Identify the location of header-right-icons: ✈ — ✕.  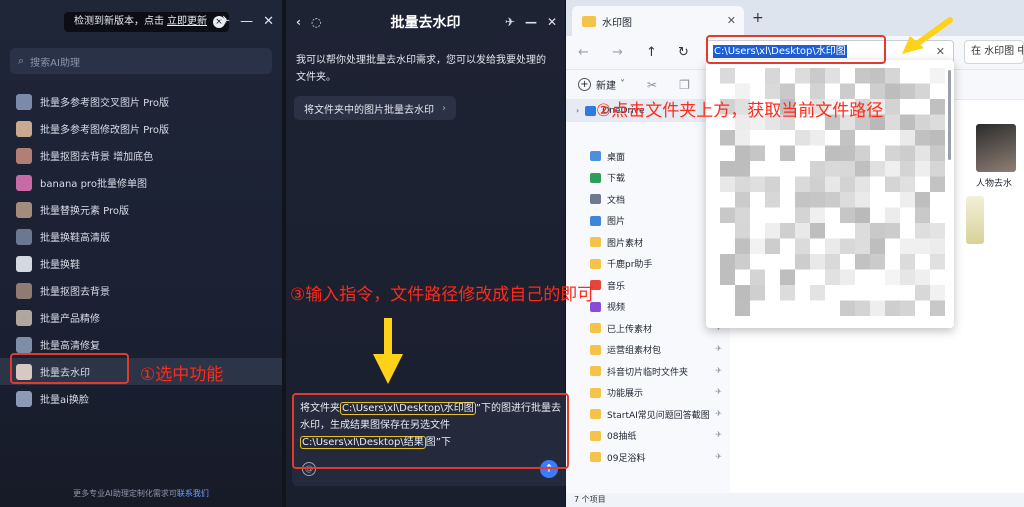
(531, 22).